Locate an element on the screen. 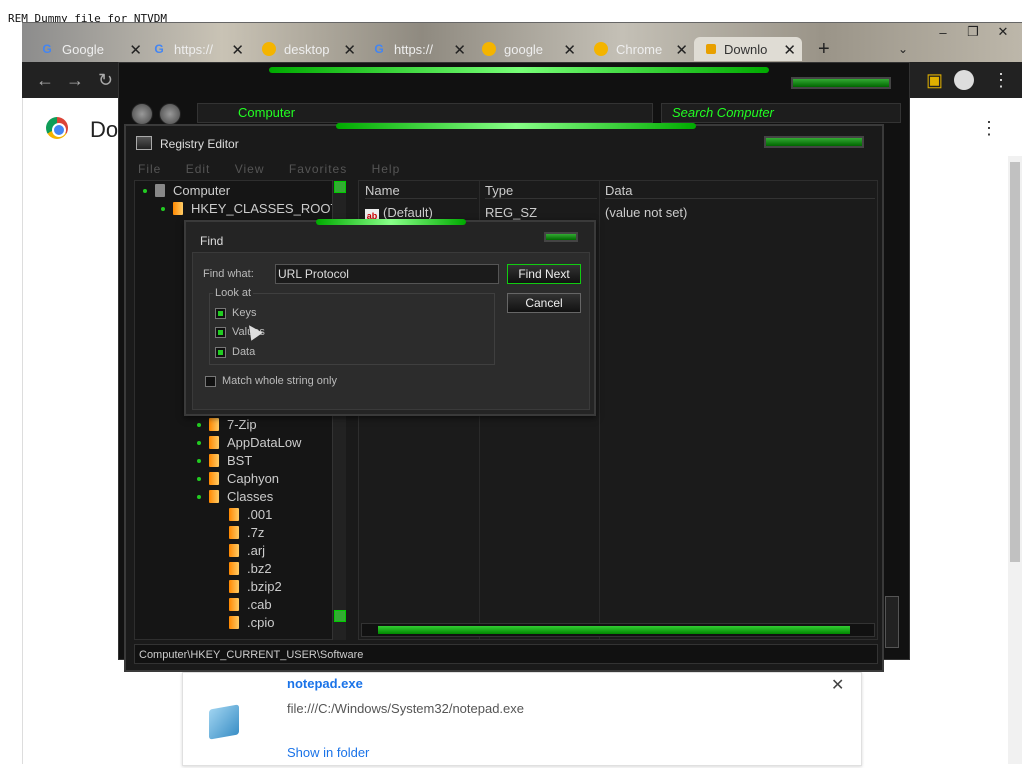  forward-icon is located at coordinates (170, 114).